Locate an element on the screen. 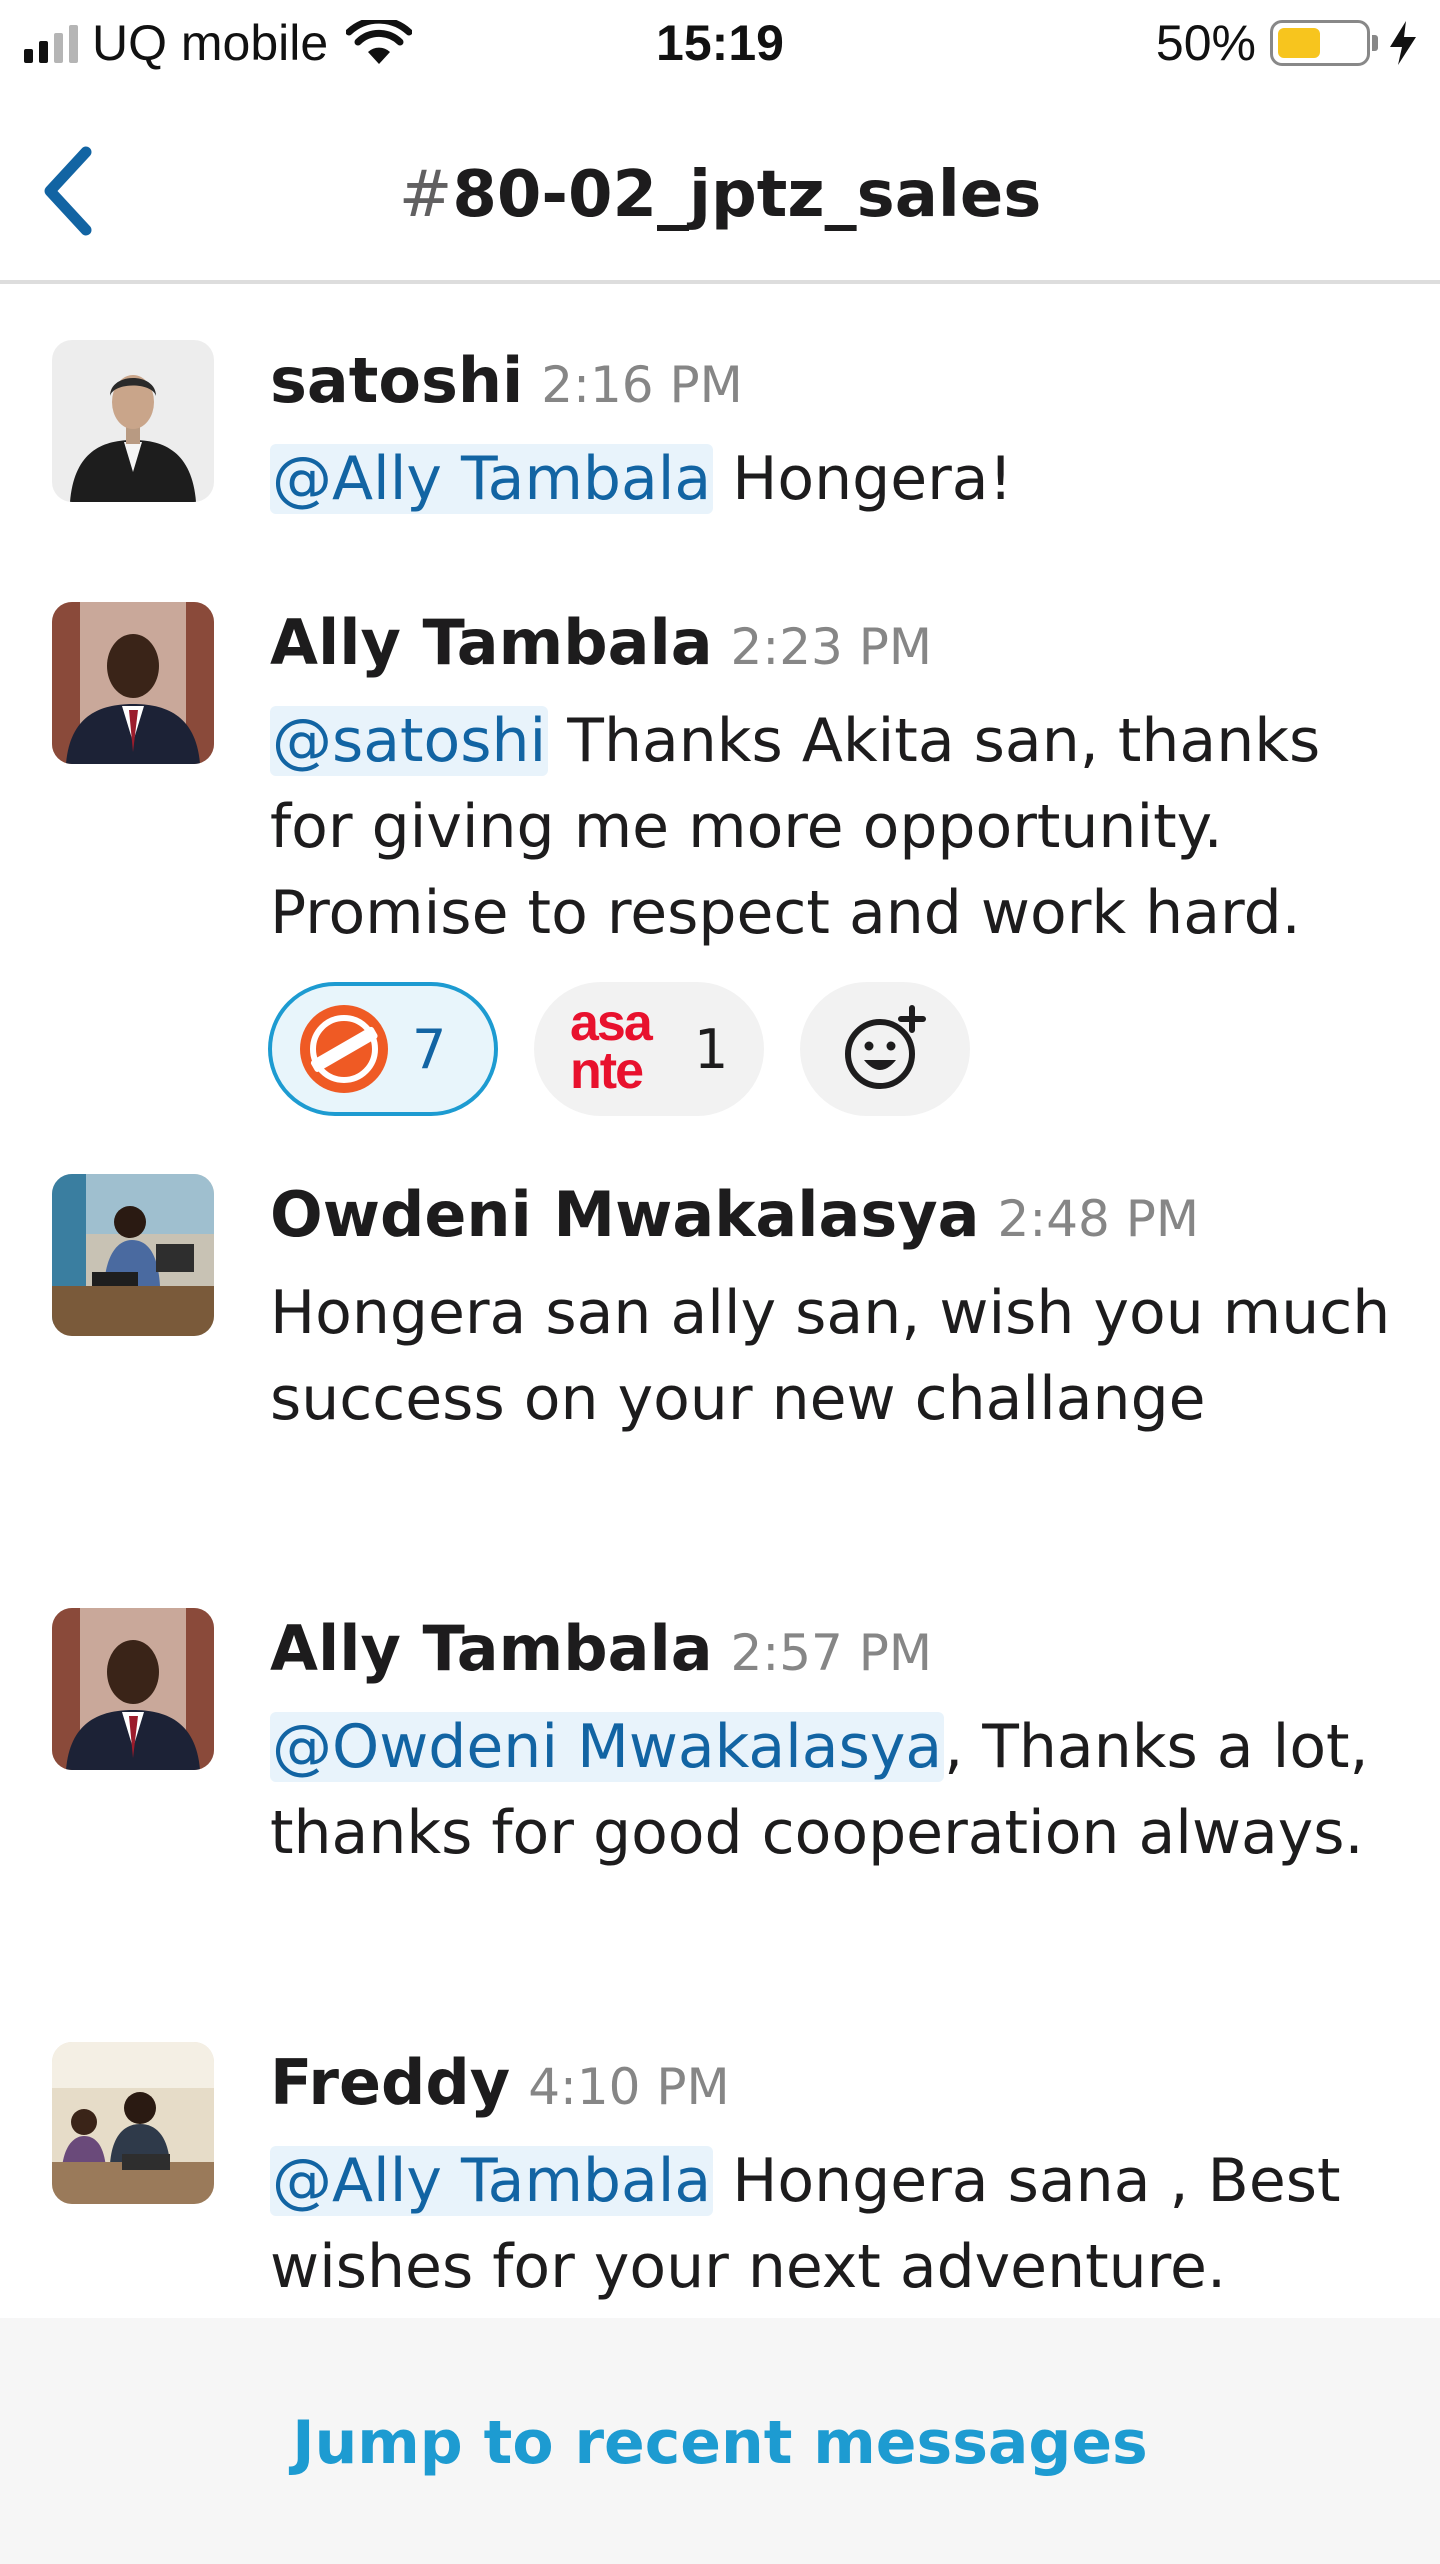 The width and height of the screenshot is (1440, 2564). timestamp: 2:23 PM is located at coordinates (831, 647).